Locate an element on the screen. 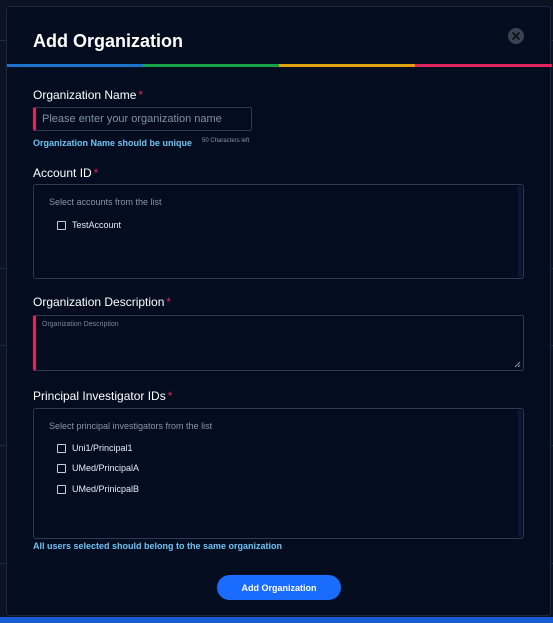 This screenshot has height=623, width=553. account-list-hint: Select accounts from the list is located at coordinates (105, 202).